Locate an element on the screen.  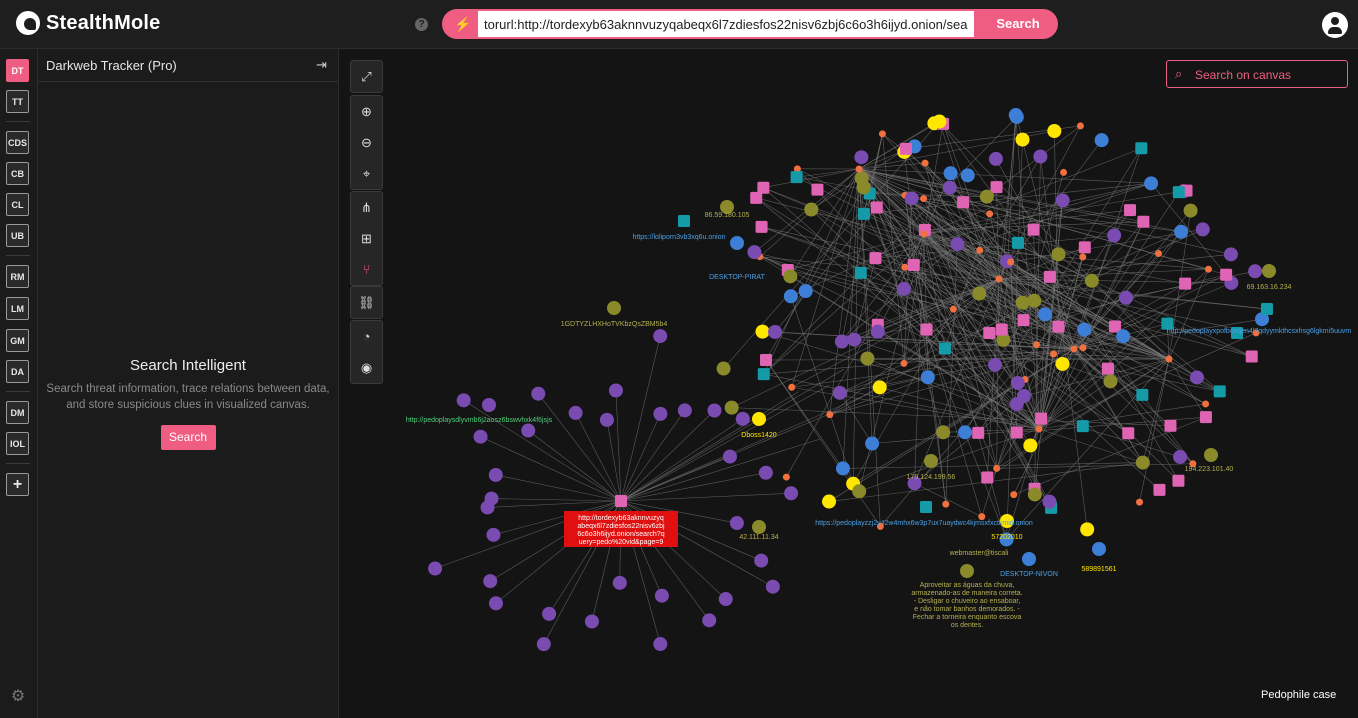
help-icon: ? is located at coordinates (421, 24).